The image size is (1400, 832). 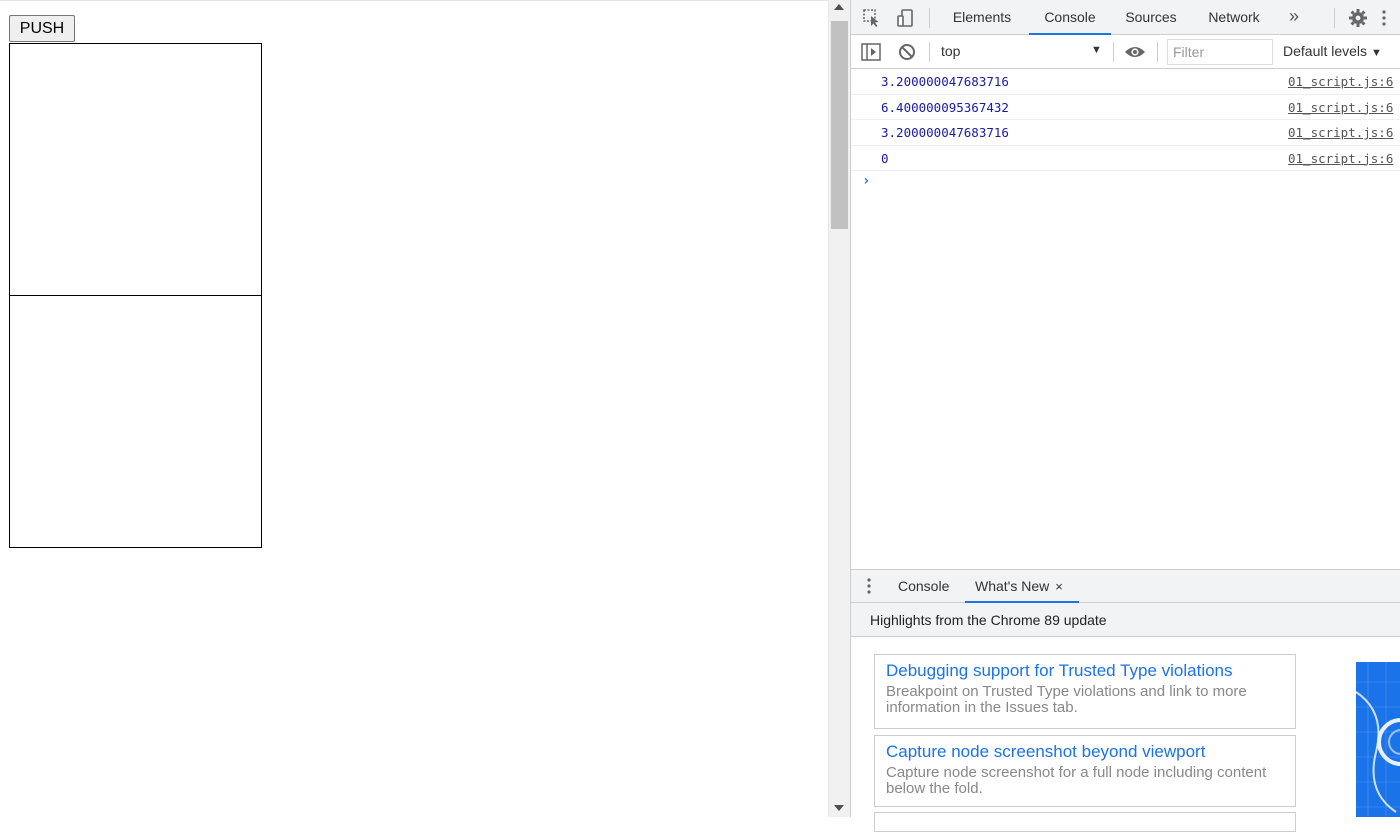 What do you see at coordinates (1070, 17) in the screenshot?
I see `tab-console: Console` at bounding box center [1070, 17].